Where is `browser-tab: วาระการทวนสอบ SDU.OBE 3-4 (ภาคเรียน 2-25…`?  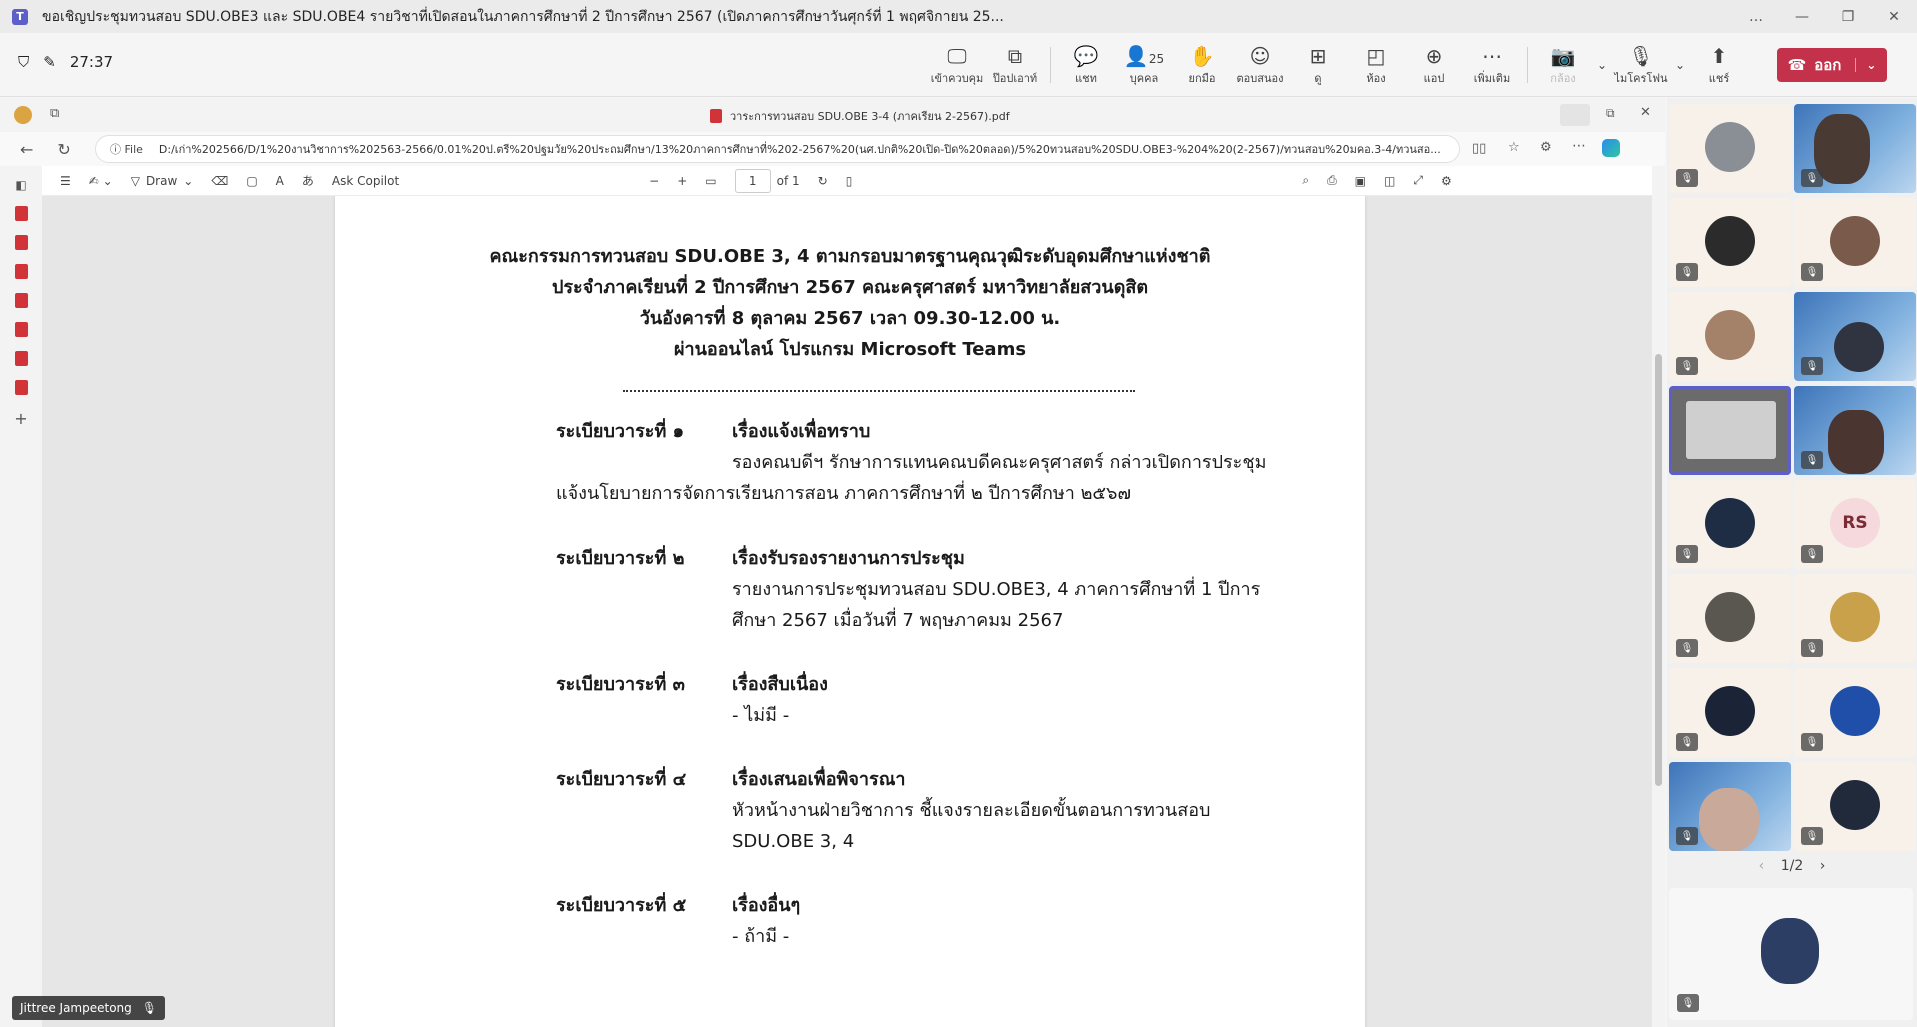
browser-tab: วาระการทวนสอบ SDU.OBE 3-4 (ภาคเรียน 2-25… is located at coordinates (860, 116).